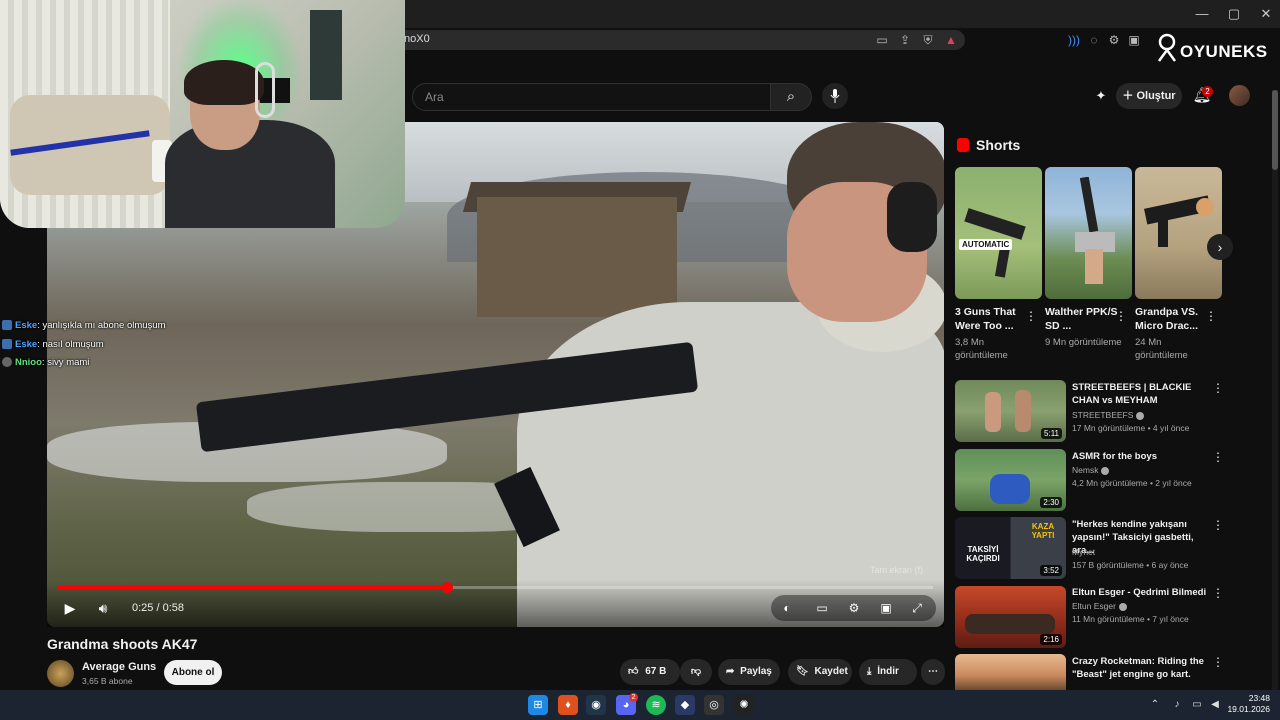 The width and height of the screenshot is (1280, 720). Describe the element at coordinates (1010, 617) in the screenshot. I see `recommendation-thumbnail: 2:16` at that location.